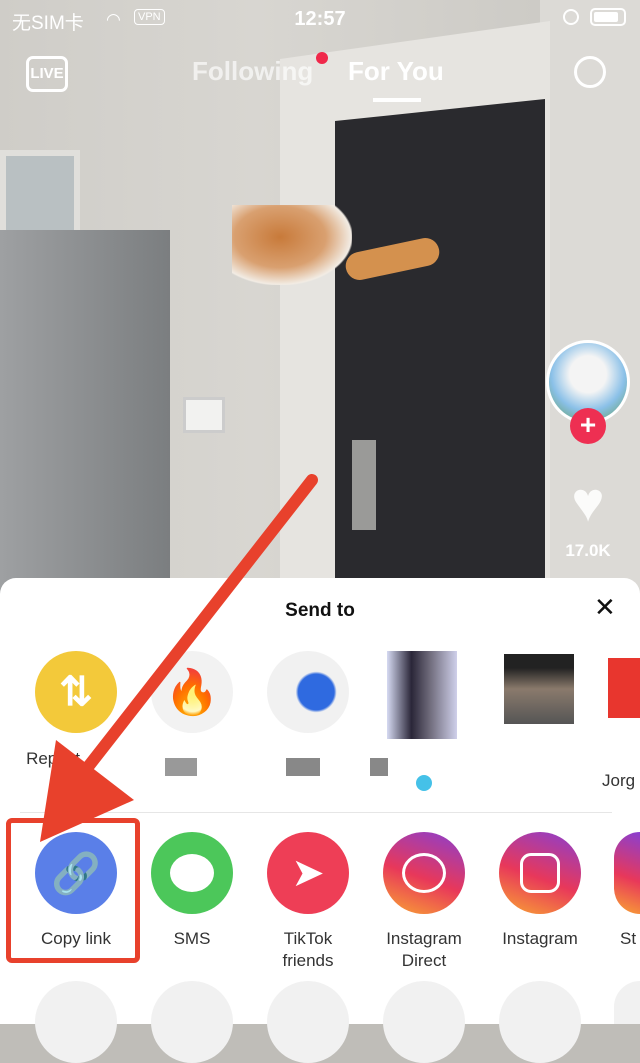  Describe the element at coordinates (87, 791) in the screenshot. I see `arrow-head` at that location.